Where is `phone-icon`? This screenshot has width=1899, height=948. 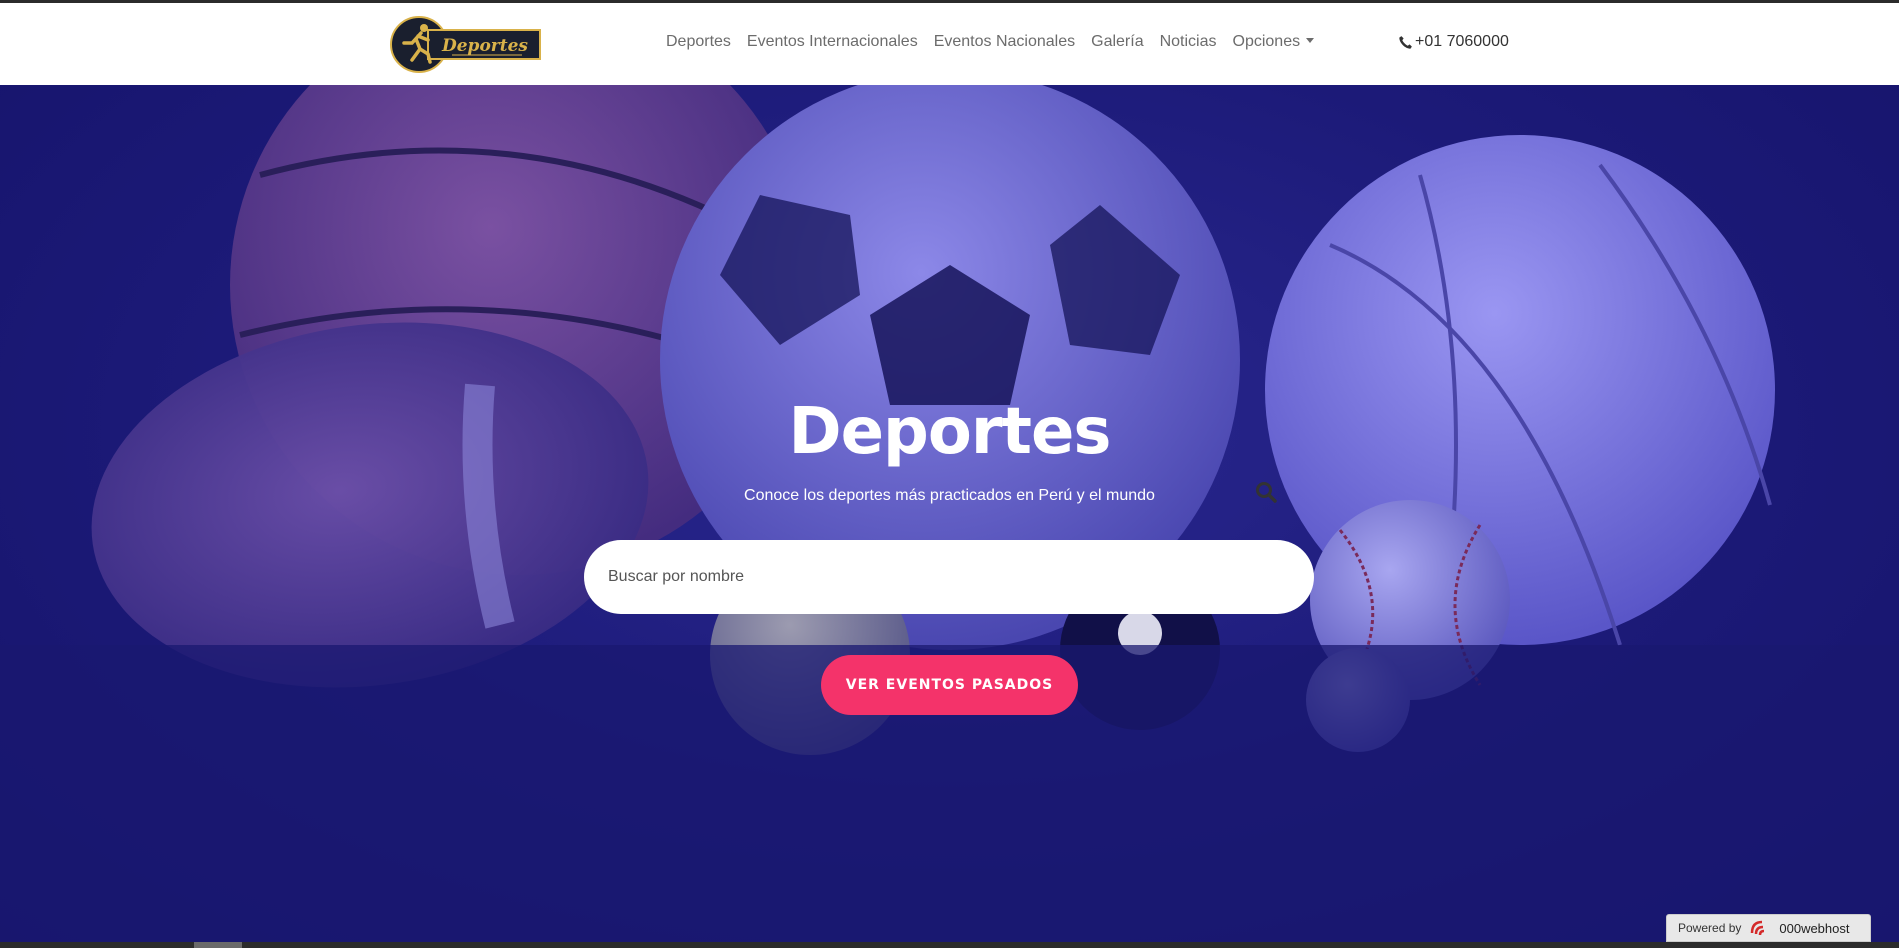
phone-icon is located at coordinates (1405, 42).